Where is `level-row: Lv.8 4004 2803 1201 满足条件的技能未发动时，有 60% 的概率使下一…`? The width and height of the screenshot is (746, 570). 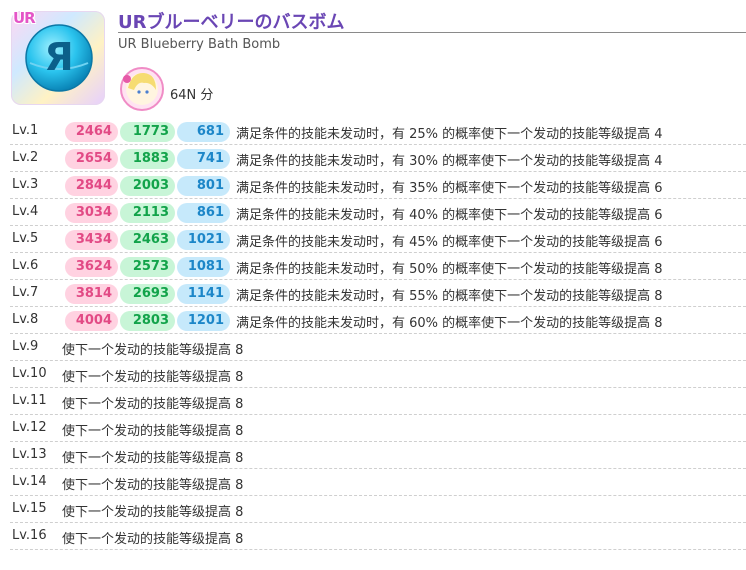
level-row: Lv.8 4004 2803 1201 满足条件的技能未发动时，有 60% 的概率使下一… is located at coordinates (378, 320).